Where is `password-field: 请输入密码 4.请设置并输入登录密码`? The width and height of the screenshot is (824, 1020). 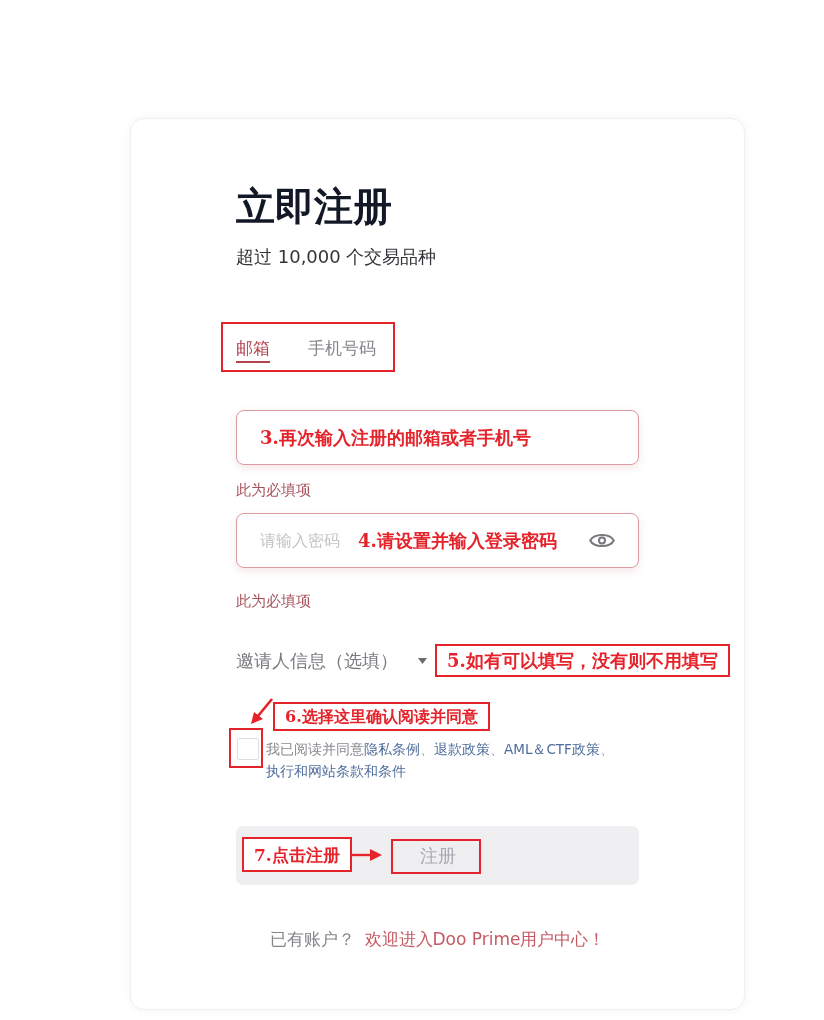 password-field: 请输入密码 4.请设置并输入登录密码 is located at coordinates (437, 540).